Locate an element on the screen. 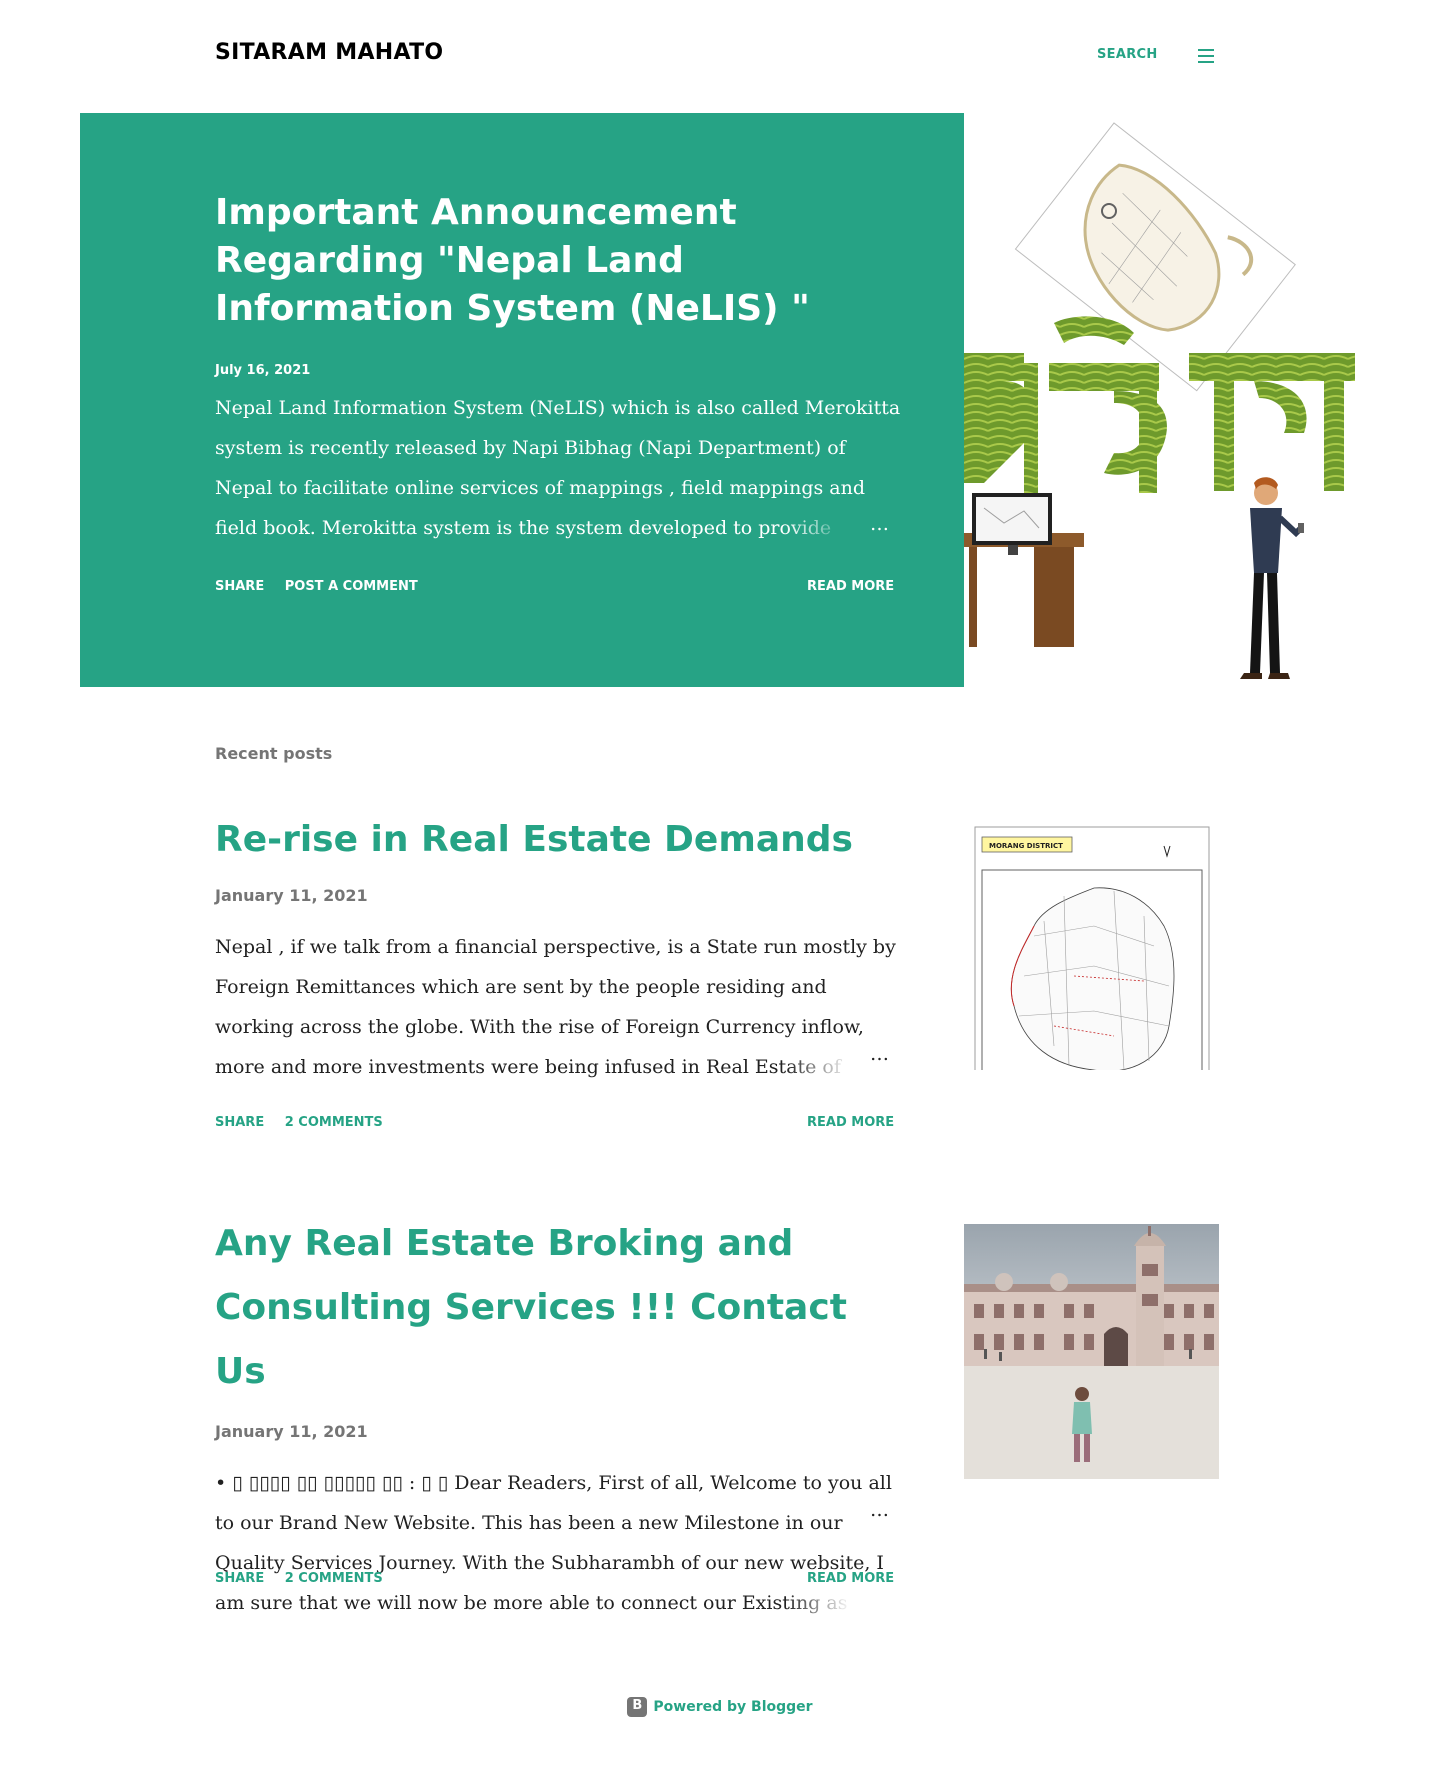 The image size is (1440, 1773). footer: Powered by Blogger is located at coordinates (720, 1707).